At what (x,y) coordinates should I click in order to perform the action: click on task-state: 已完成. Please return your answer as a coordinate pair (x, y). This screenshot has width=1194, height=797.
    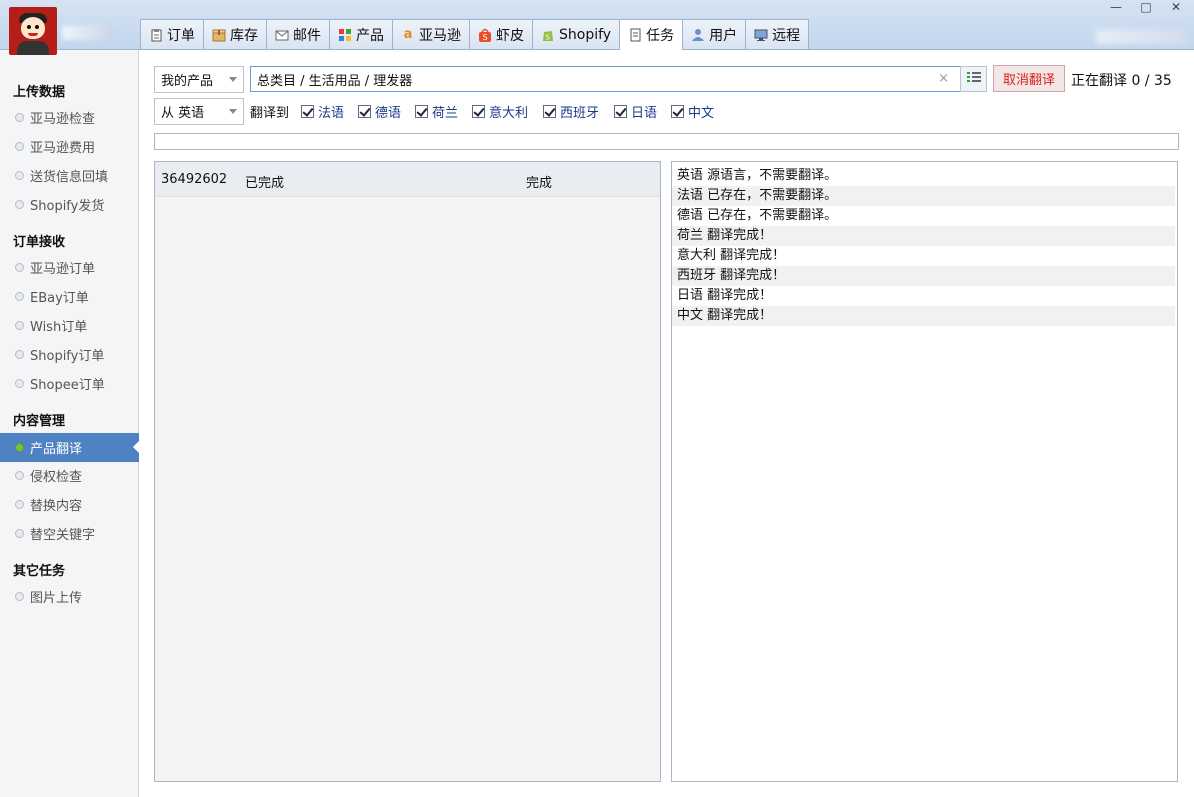
    Looking at the image, I should click on (265, 183).